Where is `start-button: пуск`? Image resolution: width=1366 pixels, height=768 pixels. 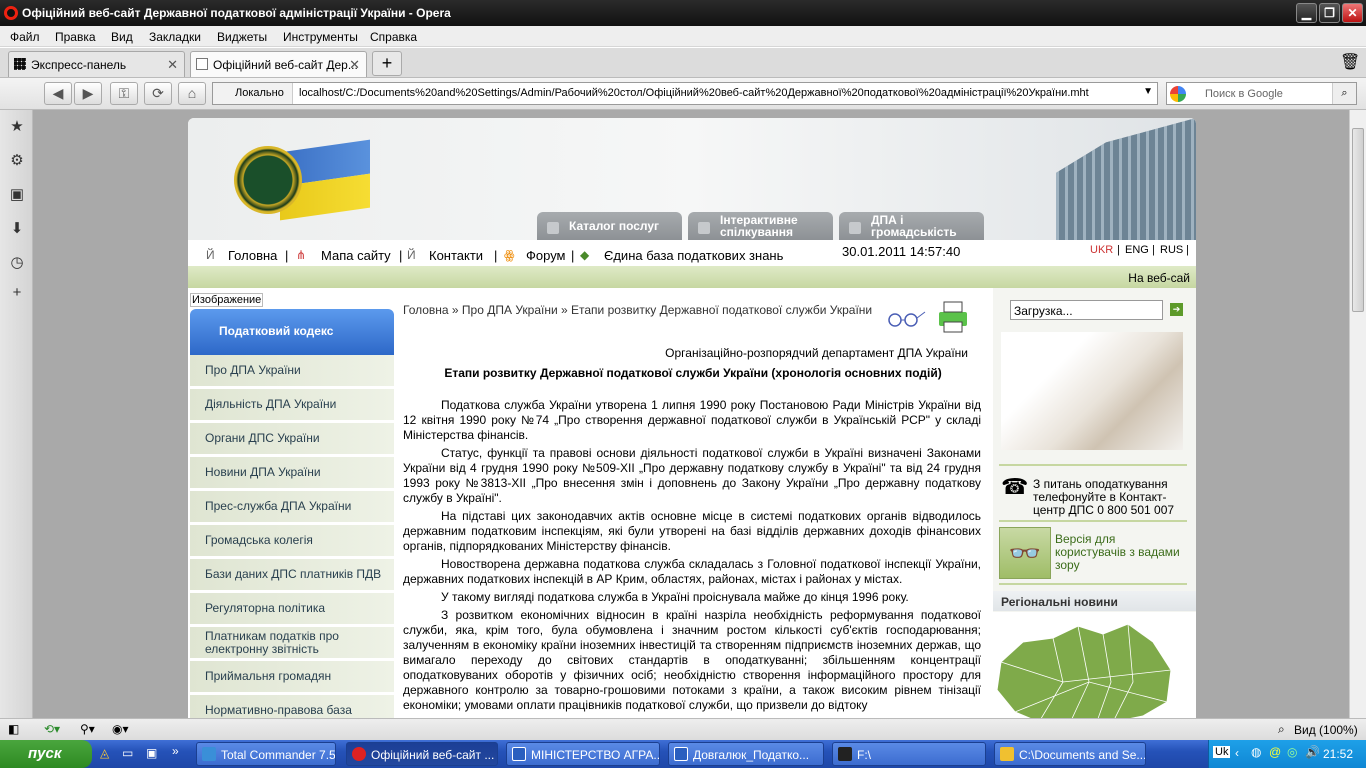 start-button: пуск is located at coordinates (46, 754).